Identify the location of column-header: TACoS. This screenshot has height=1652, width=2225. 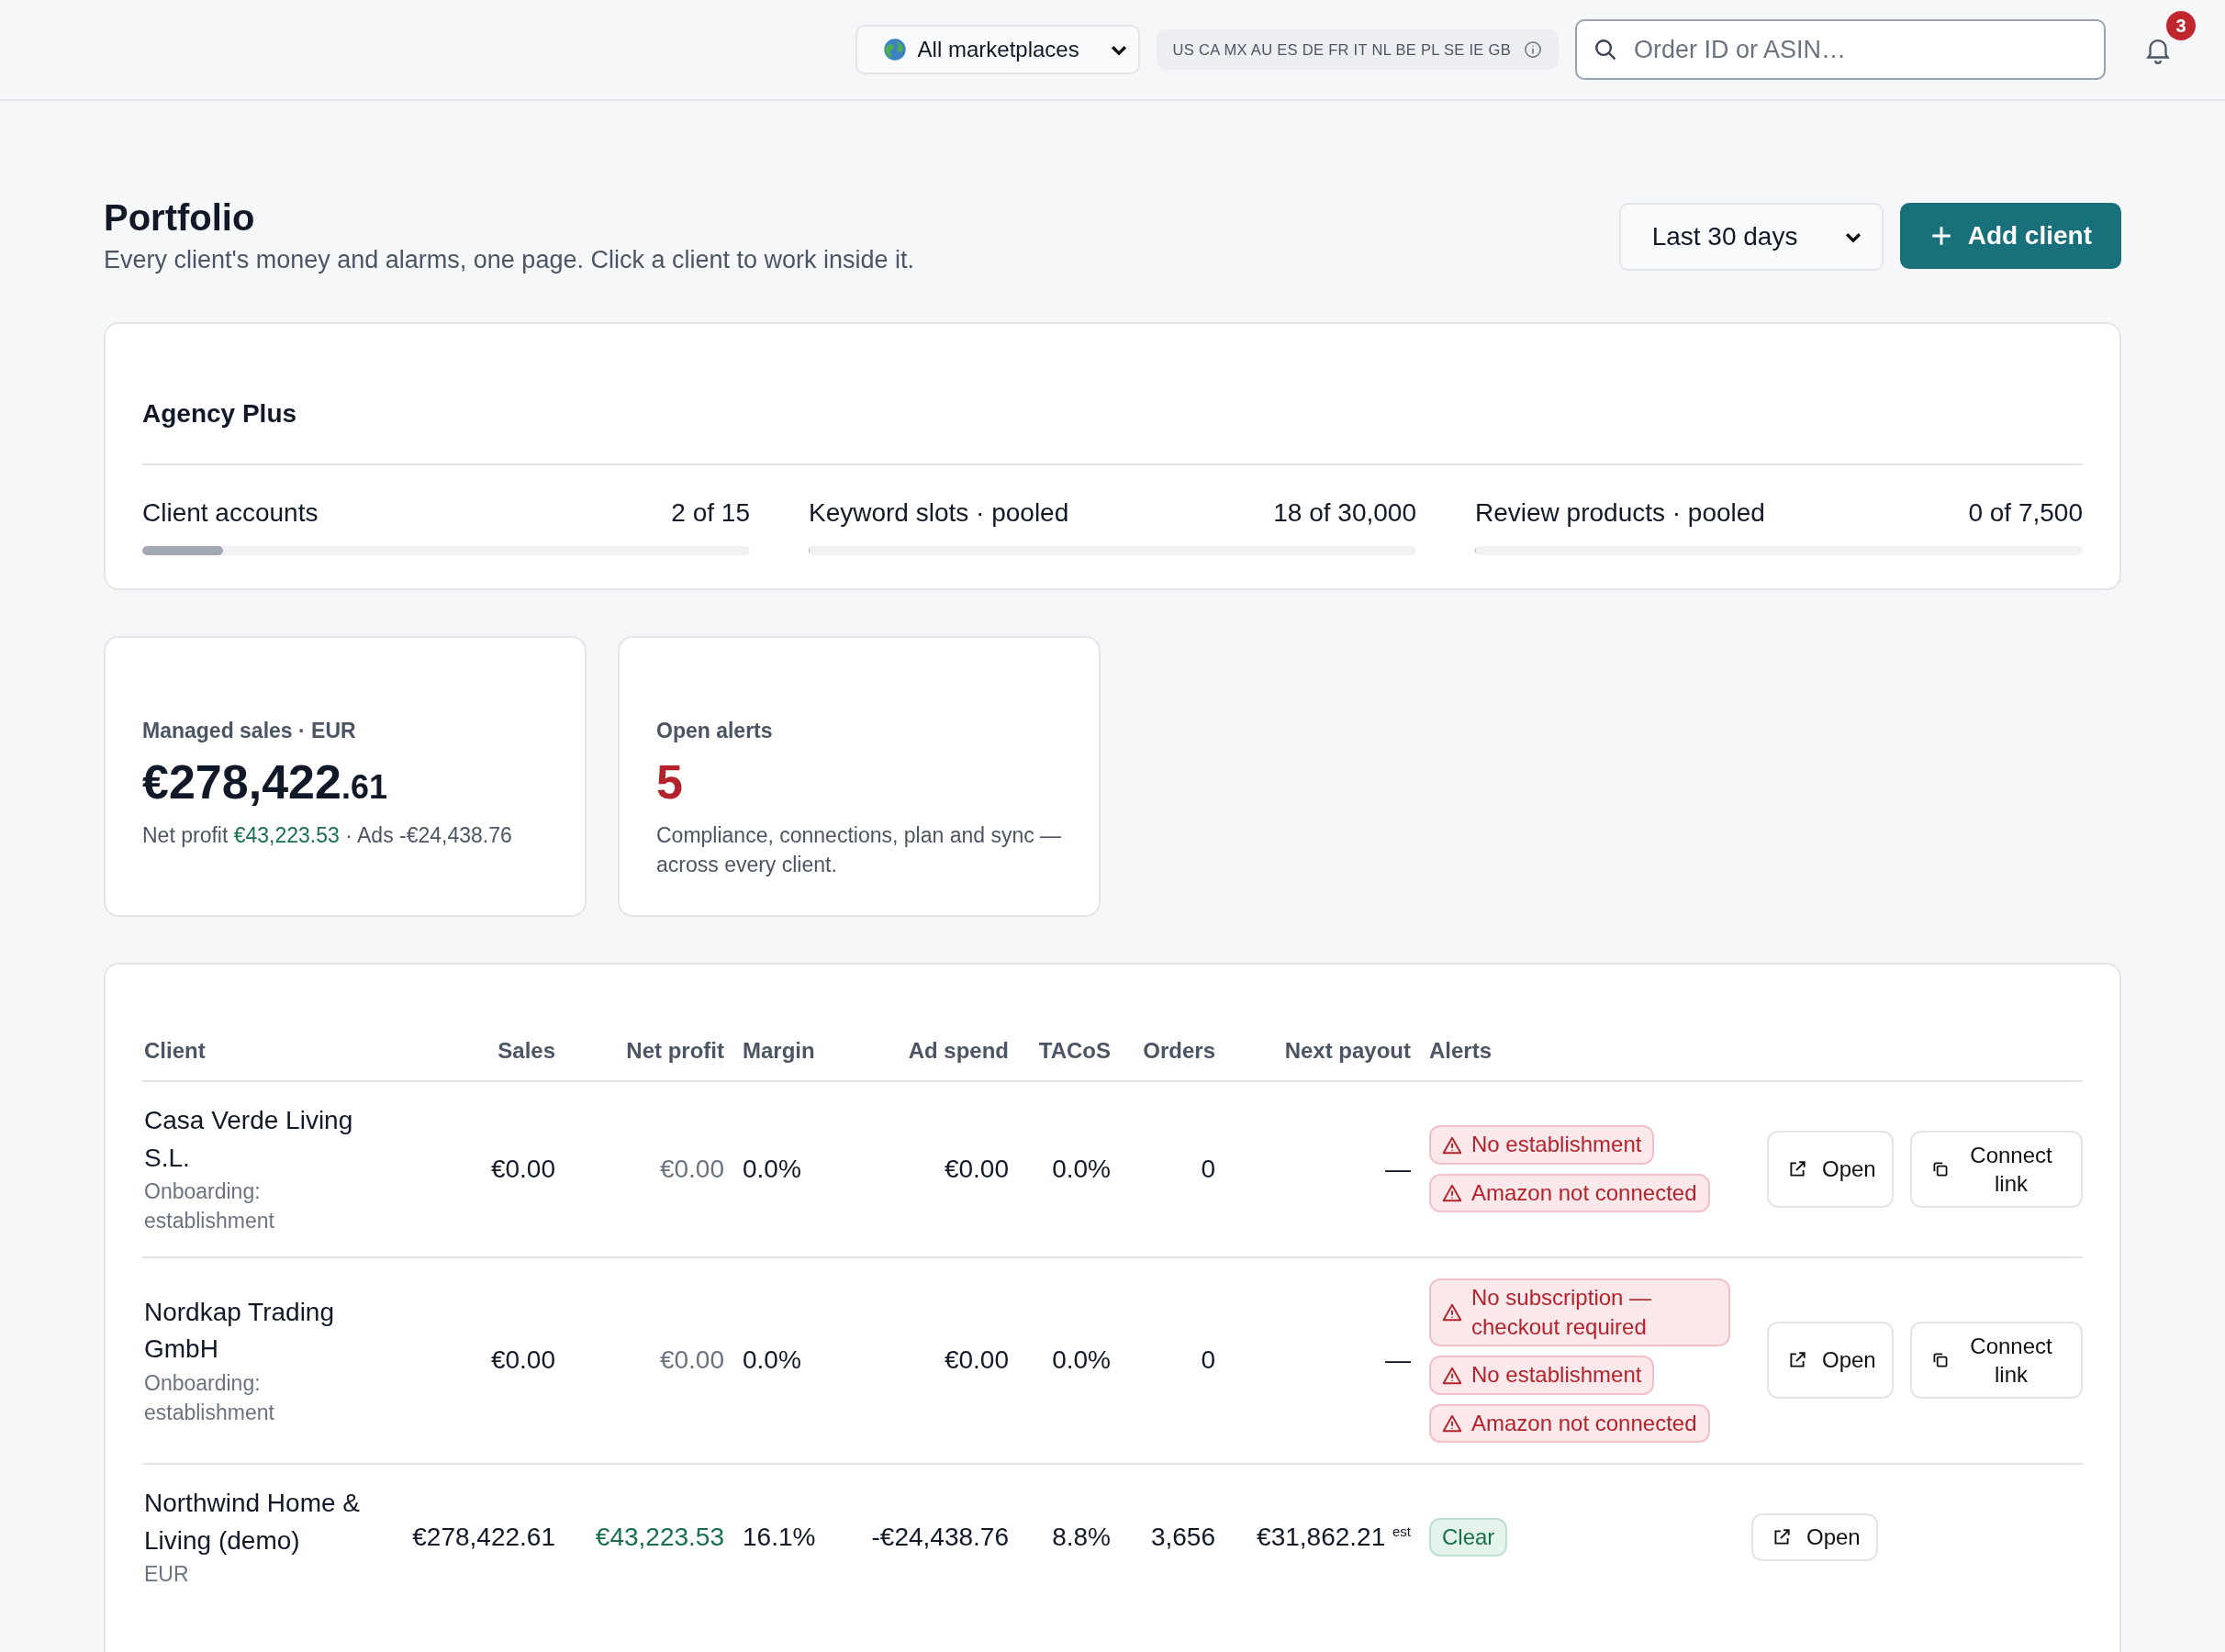
(1060, 1059).